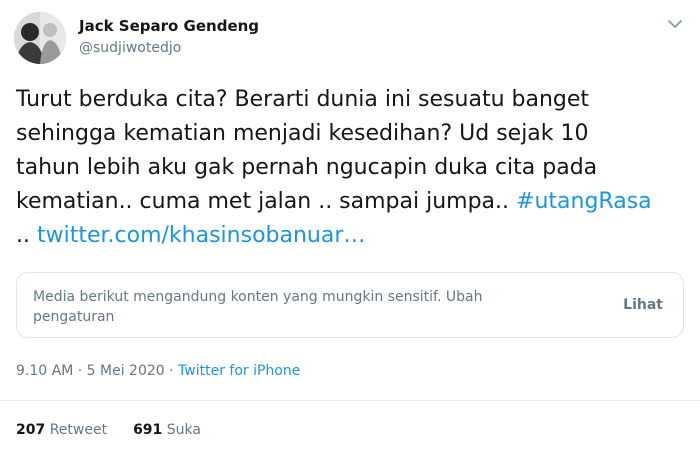  I want to click on tweet-line-text: .., so click(26, 235).